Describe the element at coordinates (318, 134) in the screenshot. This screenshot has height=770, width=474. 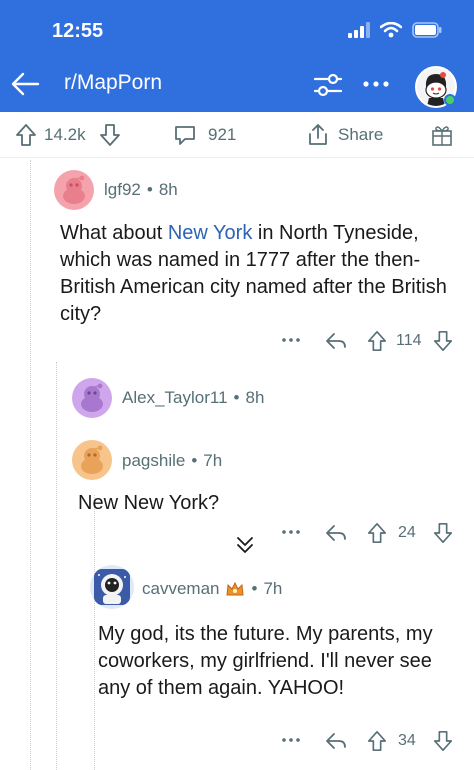
I see `share-icon` at that location.